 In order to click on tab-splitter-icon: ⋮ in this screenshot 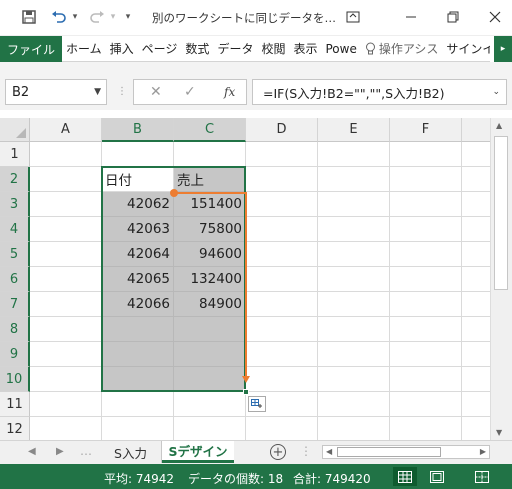, I will do `click(306, 451)`.